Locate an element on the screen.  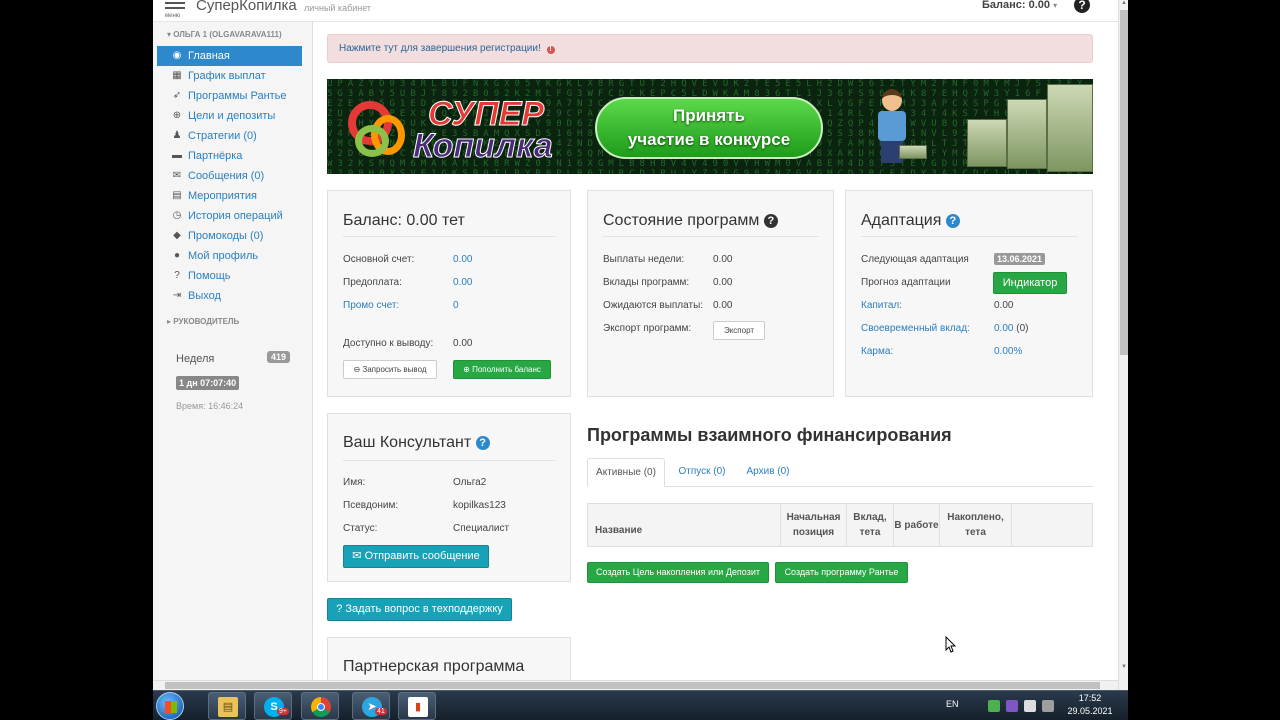
timely-deposit-link: Своевременный вклад: is located at coordinates (915, 328).